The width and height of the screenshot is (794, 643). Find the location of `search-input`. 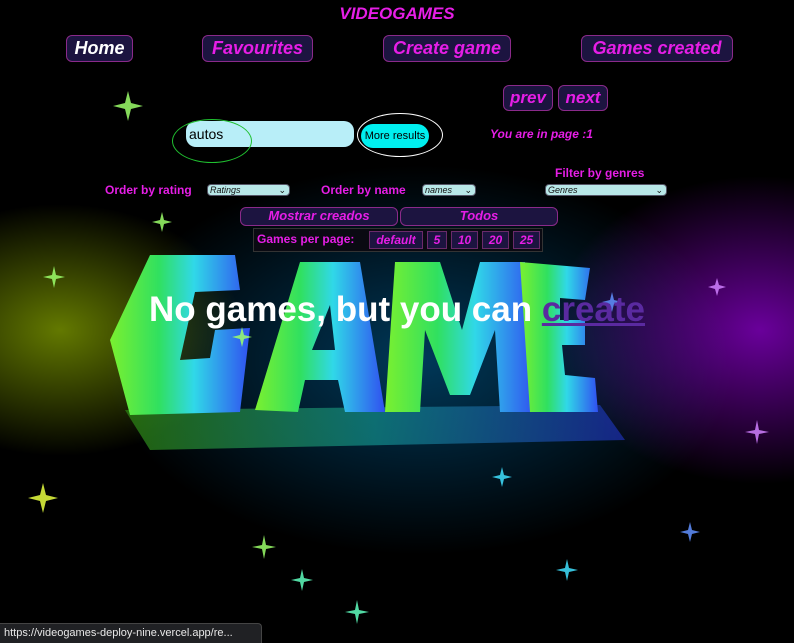

search-input is located at coordinates (270, 134).